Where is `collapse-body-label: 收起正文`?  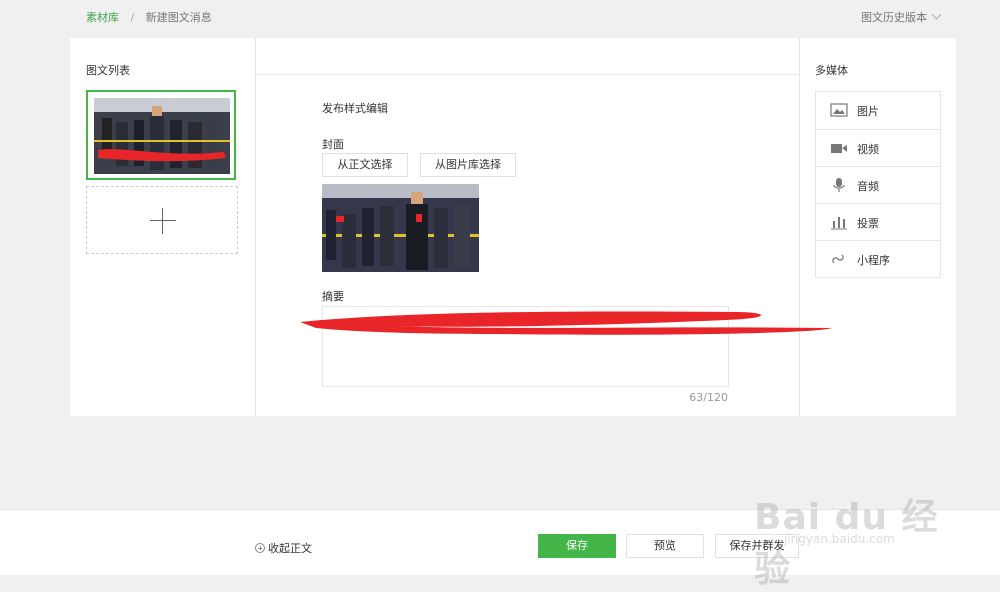
collapse-body-label: 收起正文 is located at coordinates (290, 548).